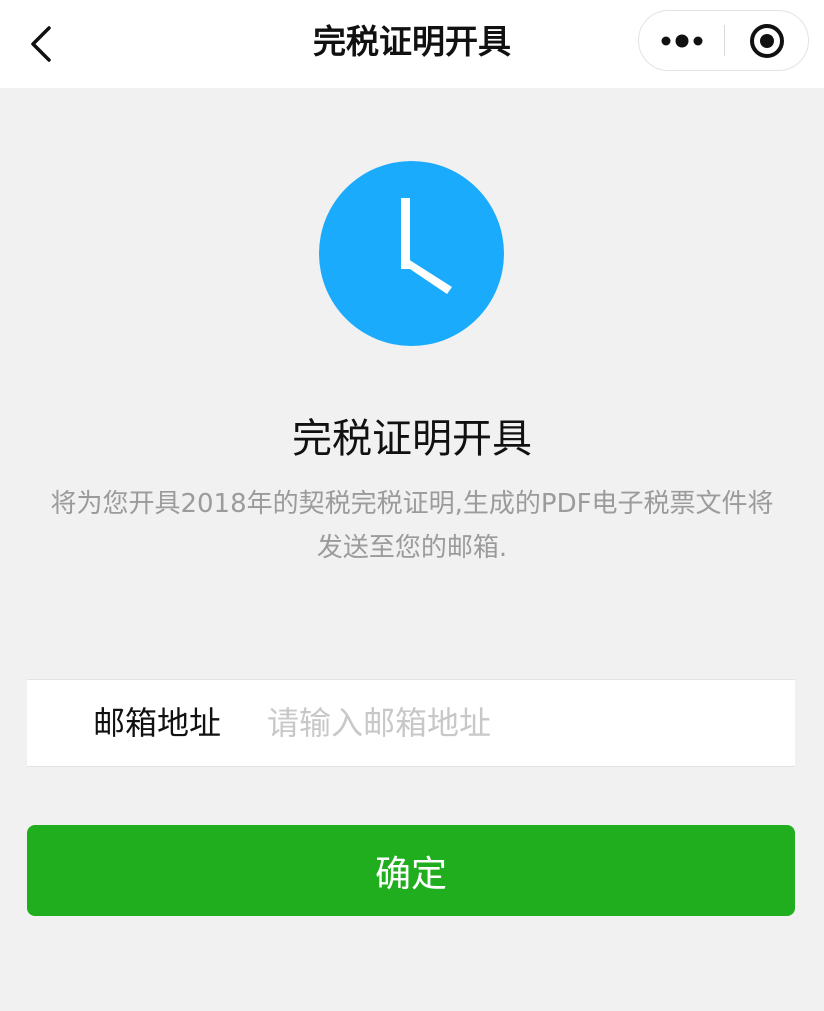 The width and height of the screenshot is (824, 1011). Describe the element at coordinates (412, 439) in the screenshot. I see `page-heading: 完税证明开具` at that location.